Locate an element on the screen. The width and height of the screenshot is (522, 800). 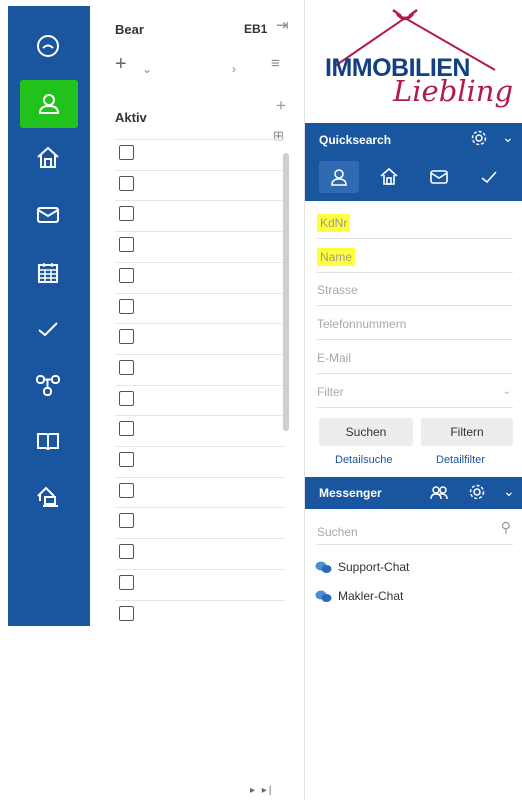
nav-dashboard is located at coordinates (48, 46).